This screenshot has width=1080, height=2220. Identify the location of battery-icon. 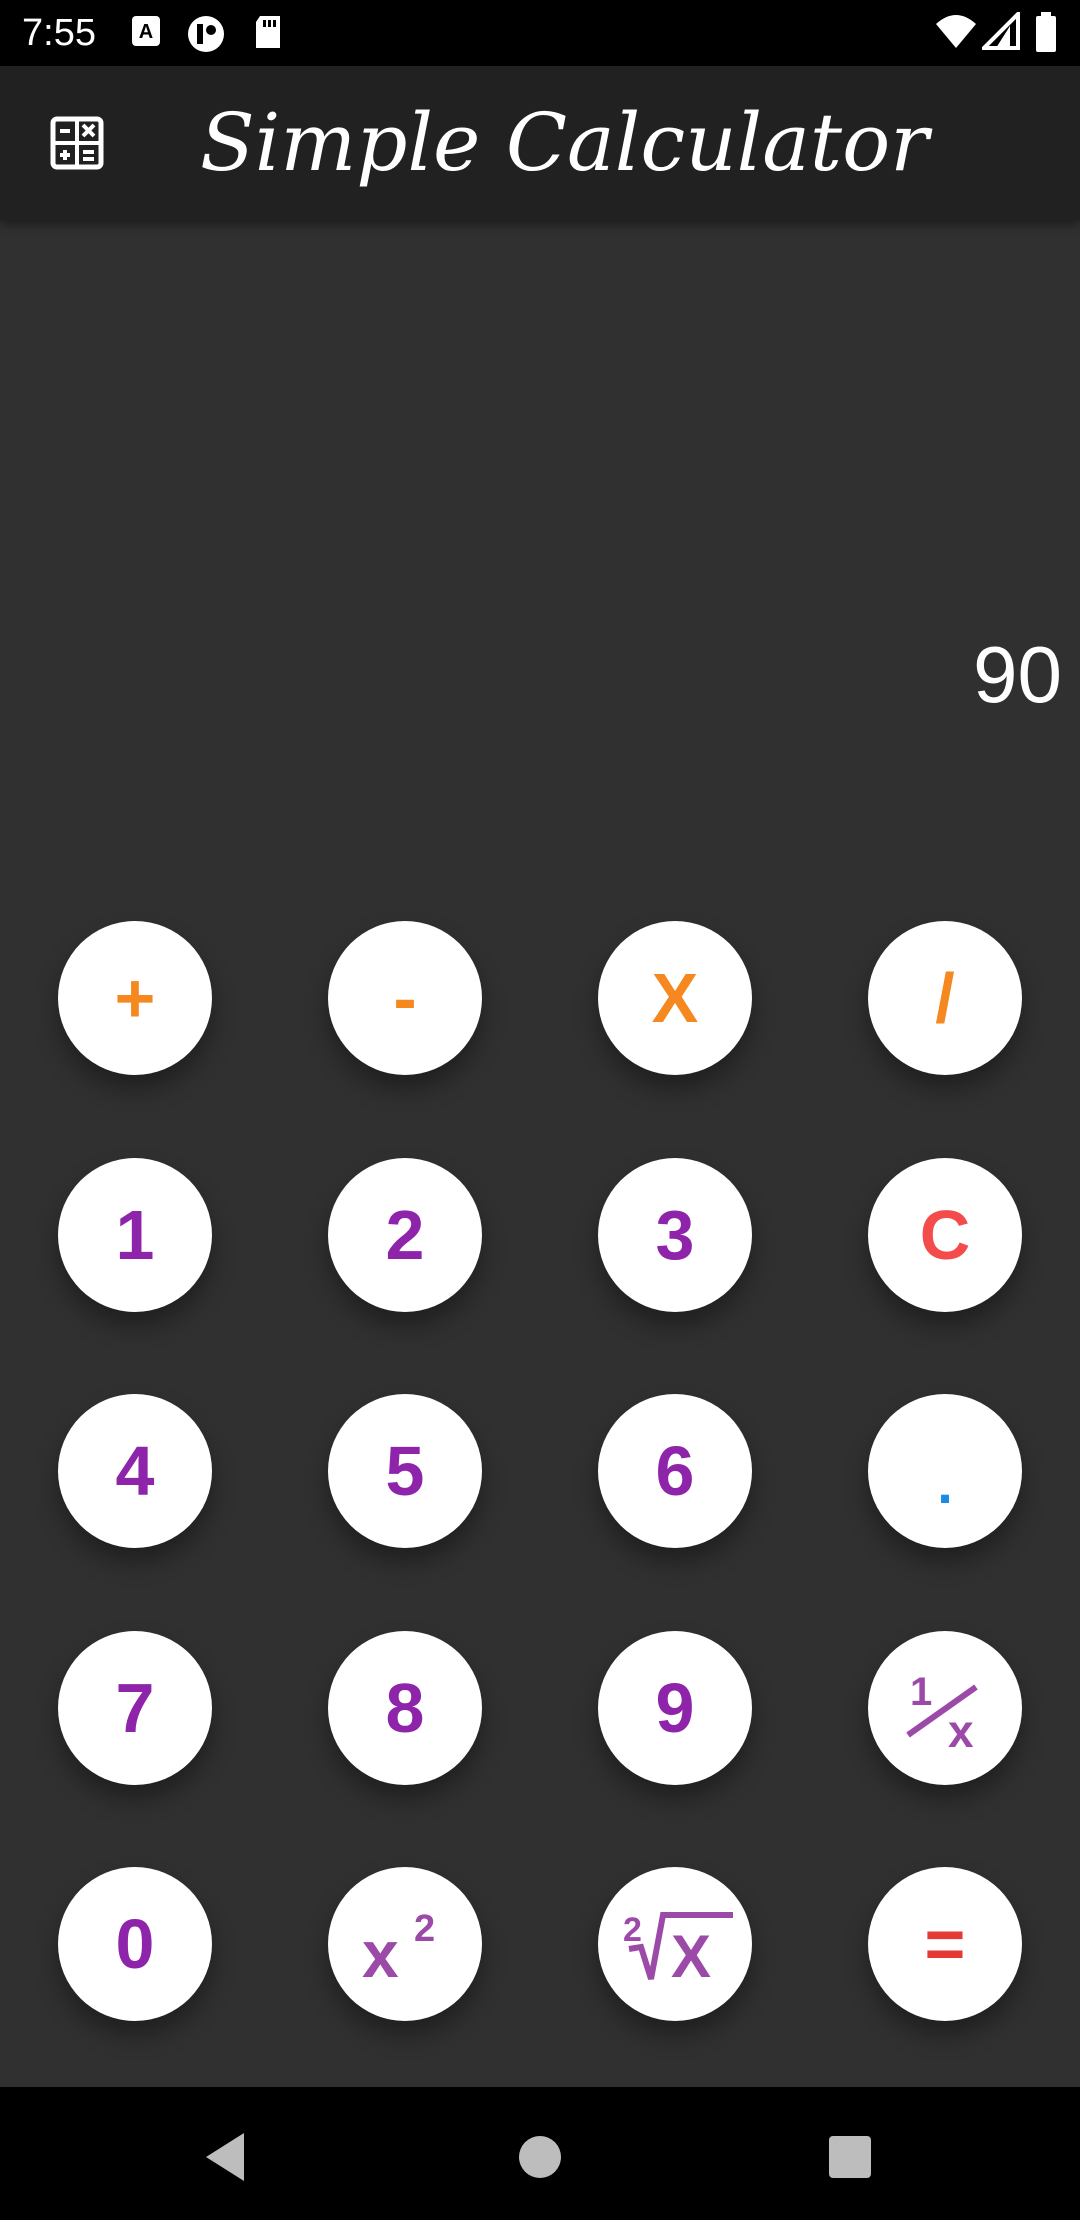
(1046, 32).